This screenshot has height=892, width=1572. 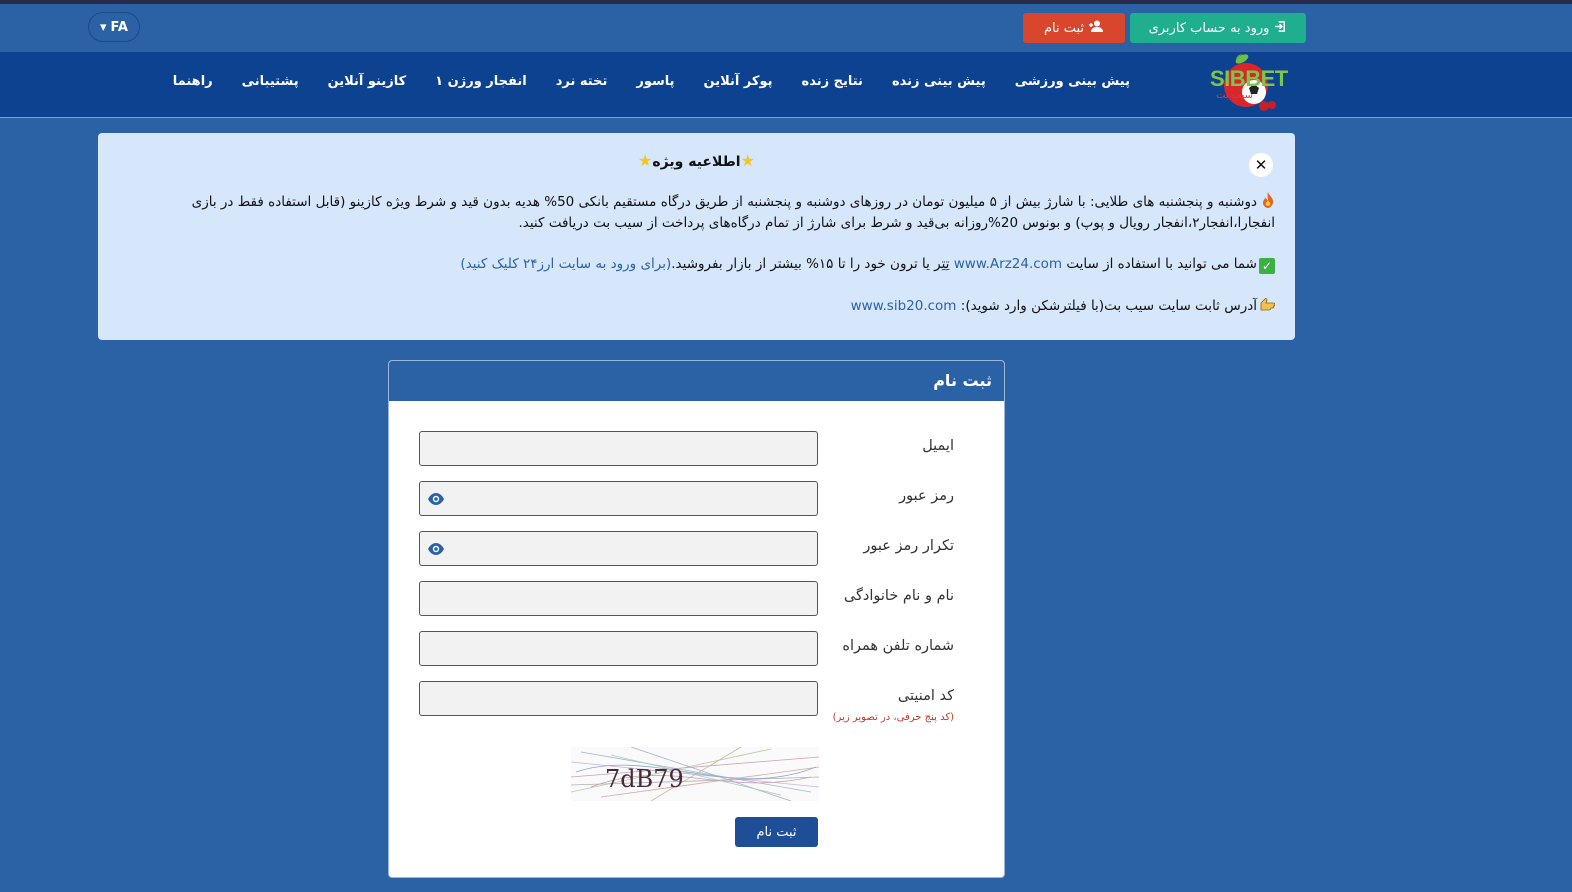 What do you see at coordinates (926, 496) in the screenshot?
I see `password-label: رمز عبور` at bounding box center [926, 496].